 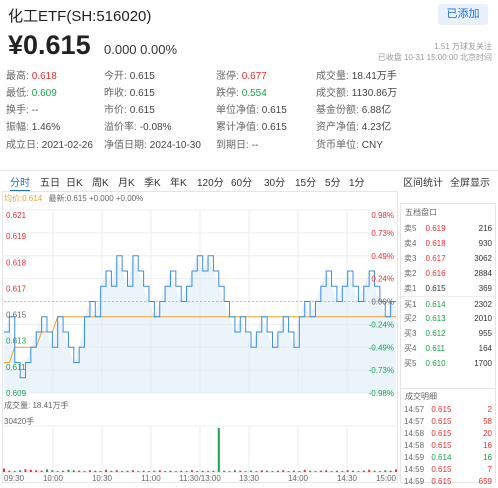 I want to click on orderbook-vol: 2884, so click(x=483, y=273).